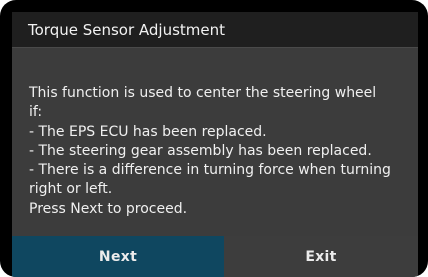 The width and height of the screenshot is (428, 277). I want to click on message-line: Press Next to proceed., so click(108, 208).